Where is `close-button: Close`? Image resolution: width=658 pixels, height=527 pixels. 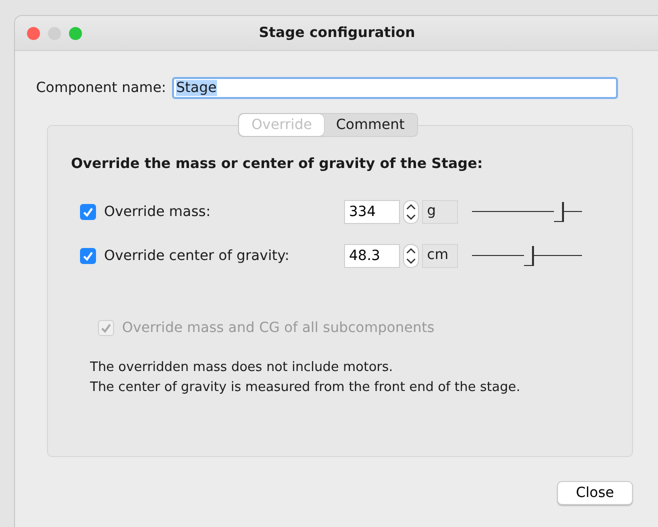
close-button: Close is located at coordinates (594, 493).